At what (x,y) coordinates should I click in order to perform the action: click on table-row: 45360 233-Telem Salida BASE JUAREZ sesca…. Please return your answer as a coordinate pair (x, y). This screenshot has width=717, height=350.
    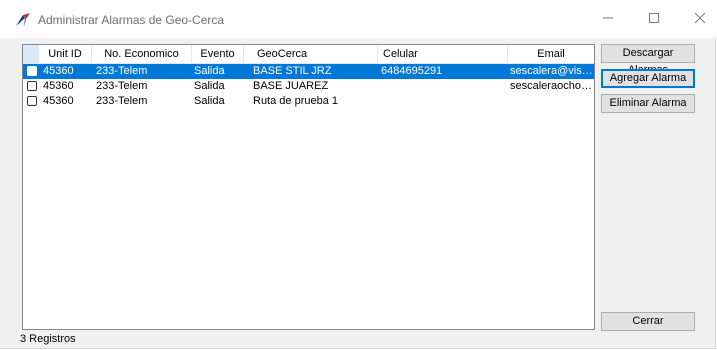
    Looking at the image, I should click on (308, 86).